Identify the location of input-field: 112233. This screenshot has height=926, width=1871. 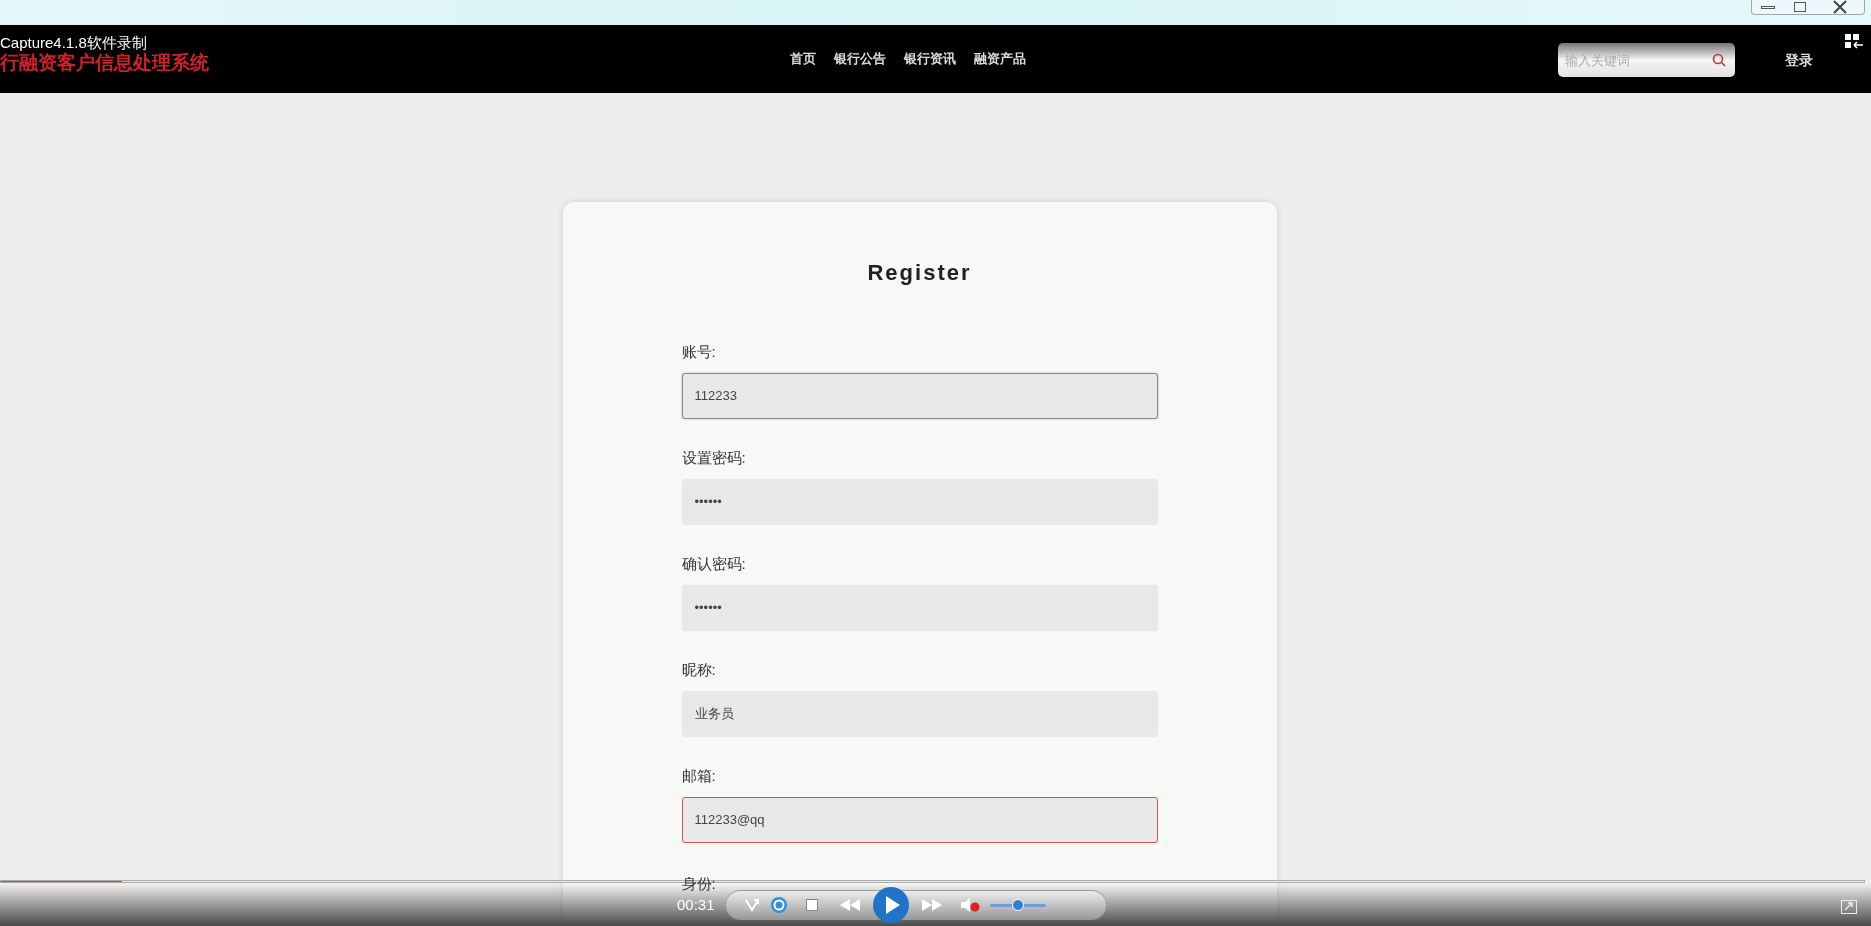
(919, 396).